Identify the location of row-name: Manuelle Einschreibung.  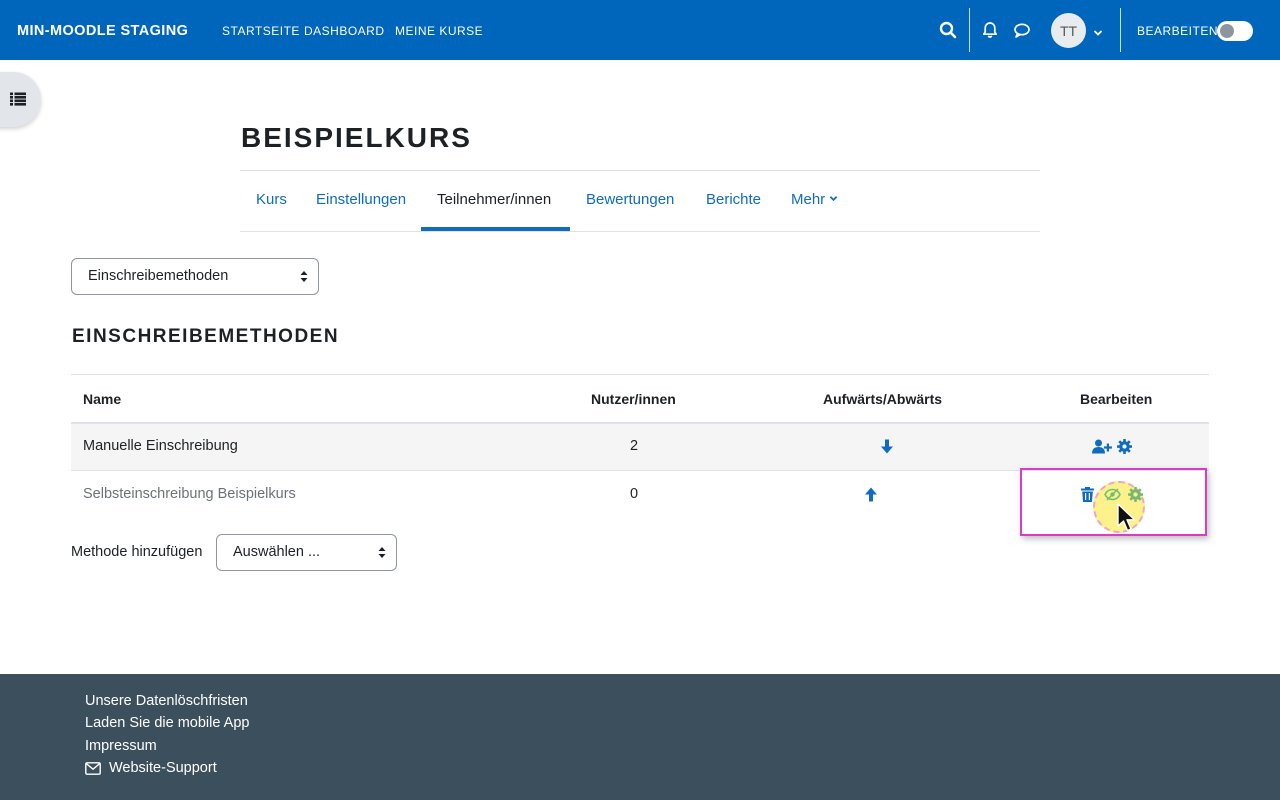
(160, 446).